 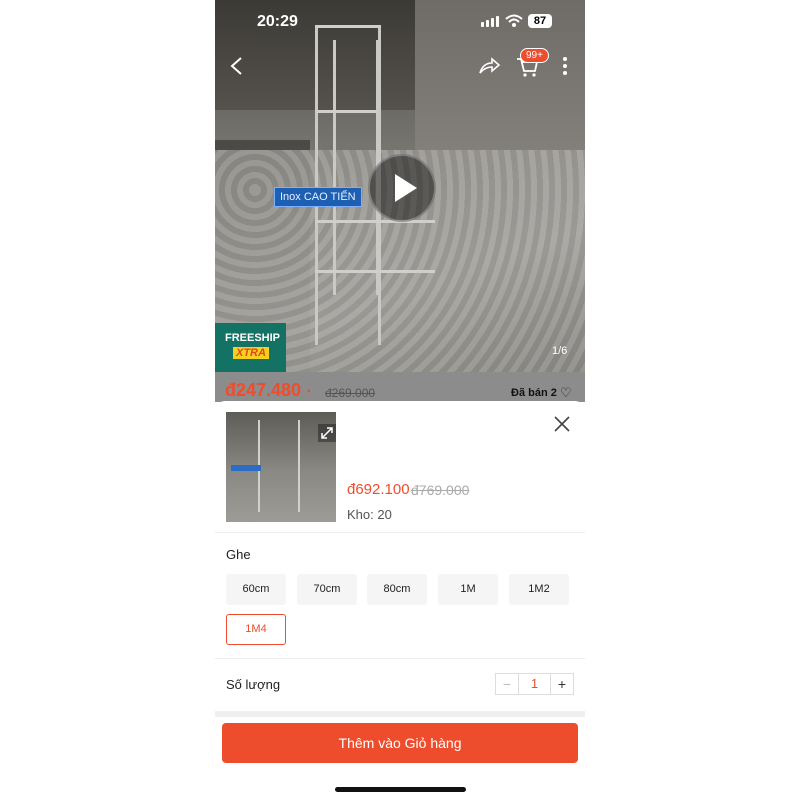 What do you see at coordinates (400, 714) in the screenshot?
I see `section-separator` at bounding box center [400, 714].